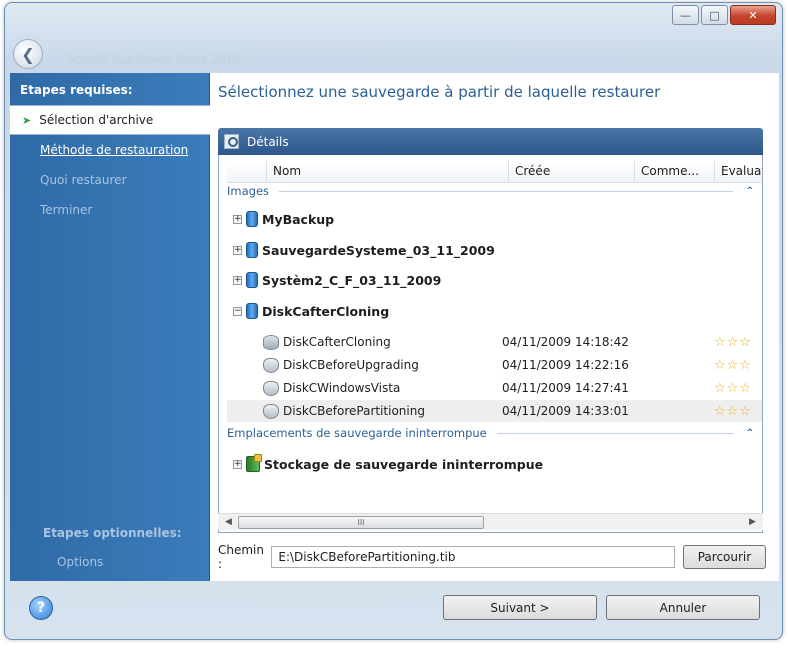 The image size is (789, 648). Describe the element at coordinates (565, 342) in the screenshot. I see `version-date: 04/11/2009 14:18:42` at that location.